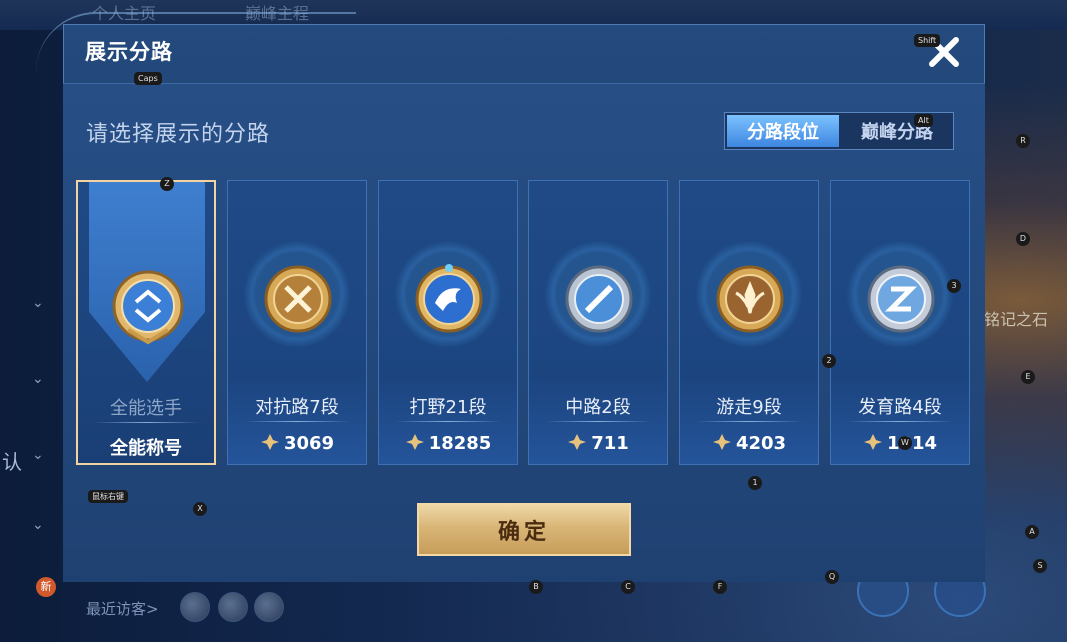 This screenshot has height=642, width=1067. Describe the element at coordinates (900, 407) in the screenshot. I see `lane-card-name: 发育路4段` at that location.